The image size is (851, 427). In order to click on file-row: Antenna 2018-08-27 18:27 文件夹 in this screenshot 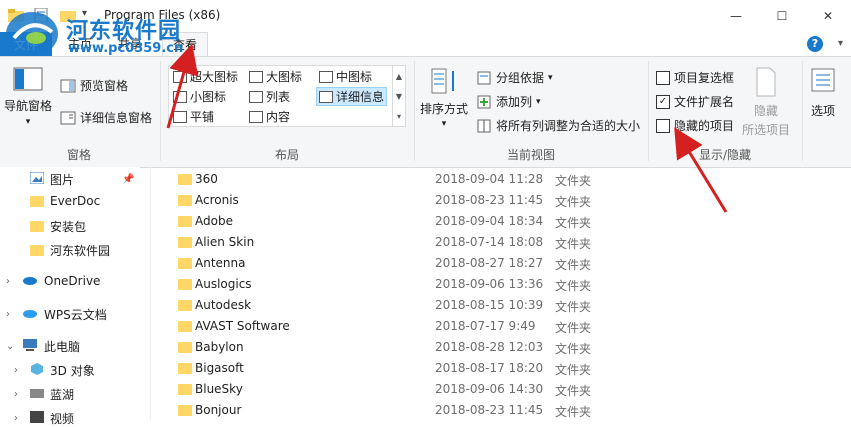, I will do `click(505, 263)`.